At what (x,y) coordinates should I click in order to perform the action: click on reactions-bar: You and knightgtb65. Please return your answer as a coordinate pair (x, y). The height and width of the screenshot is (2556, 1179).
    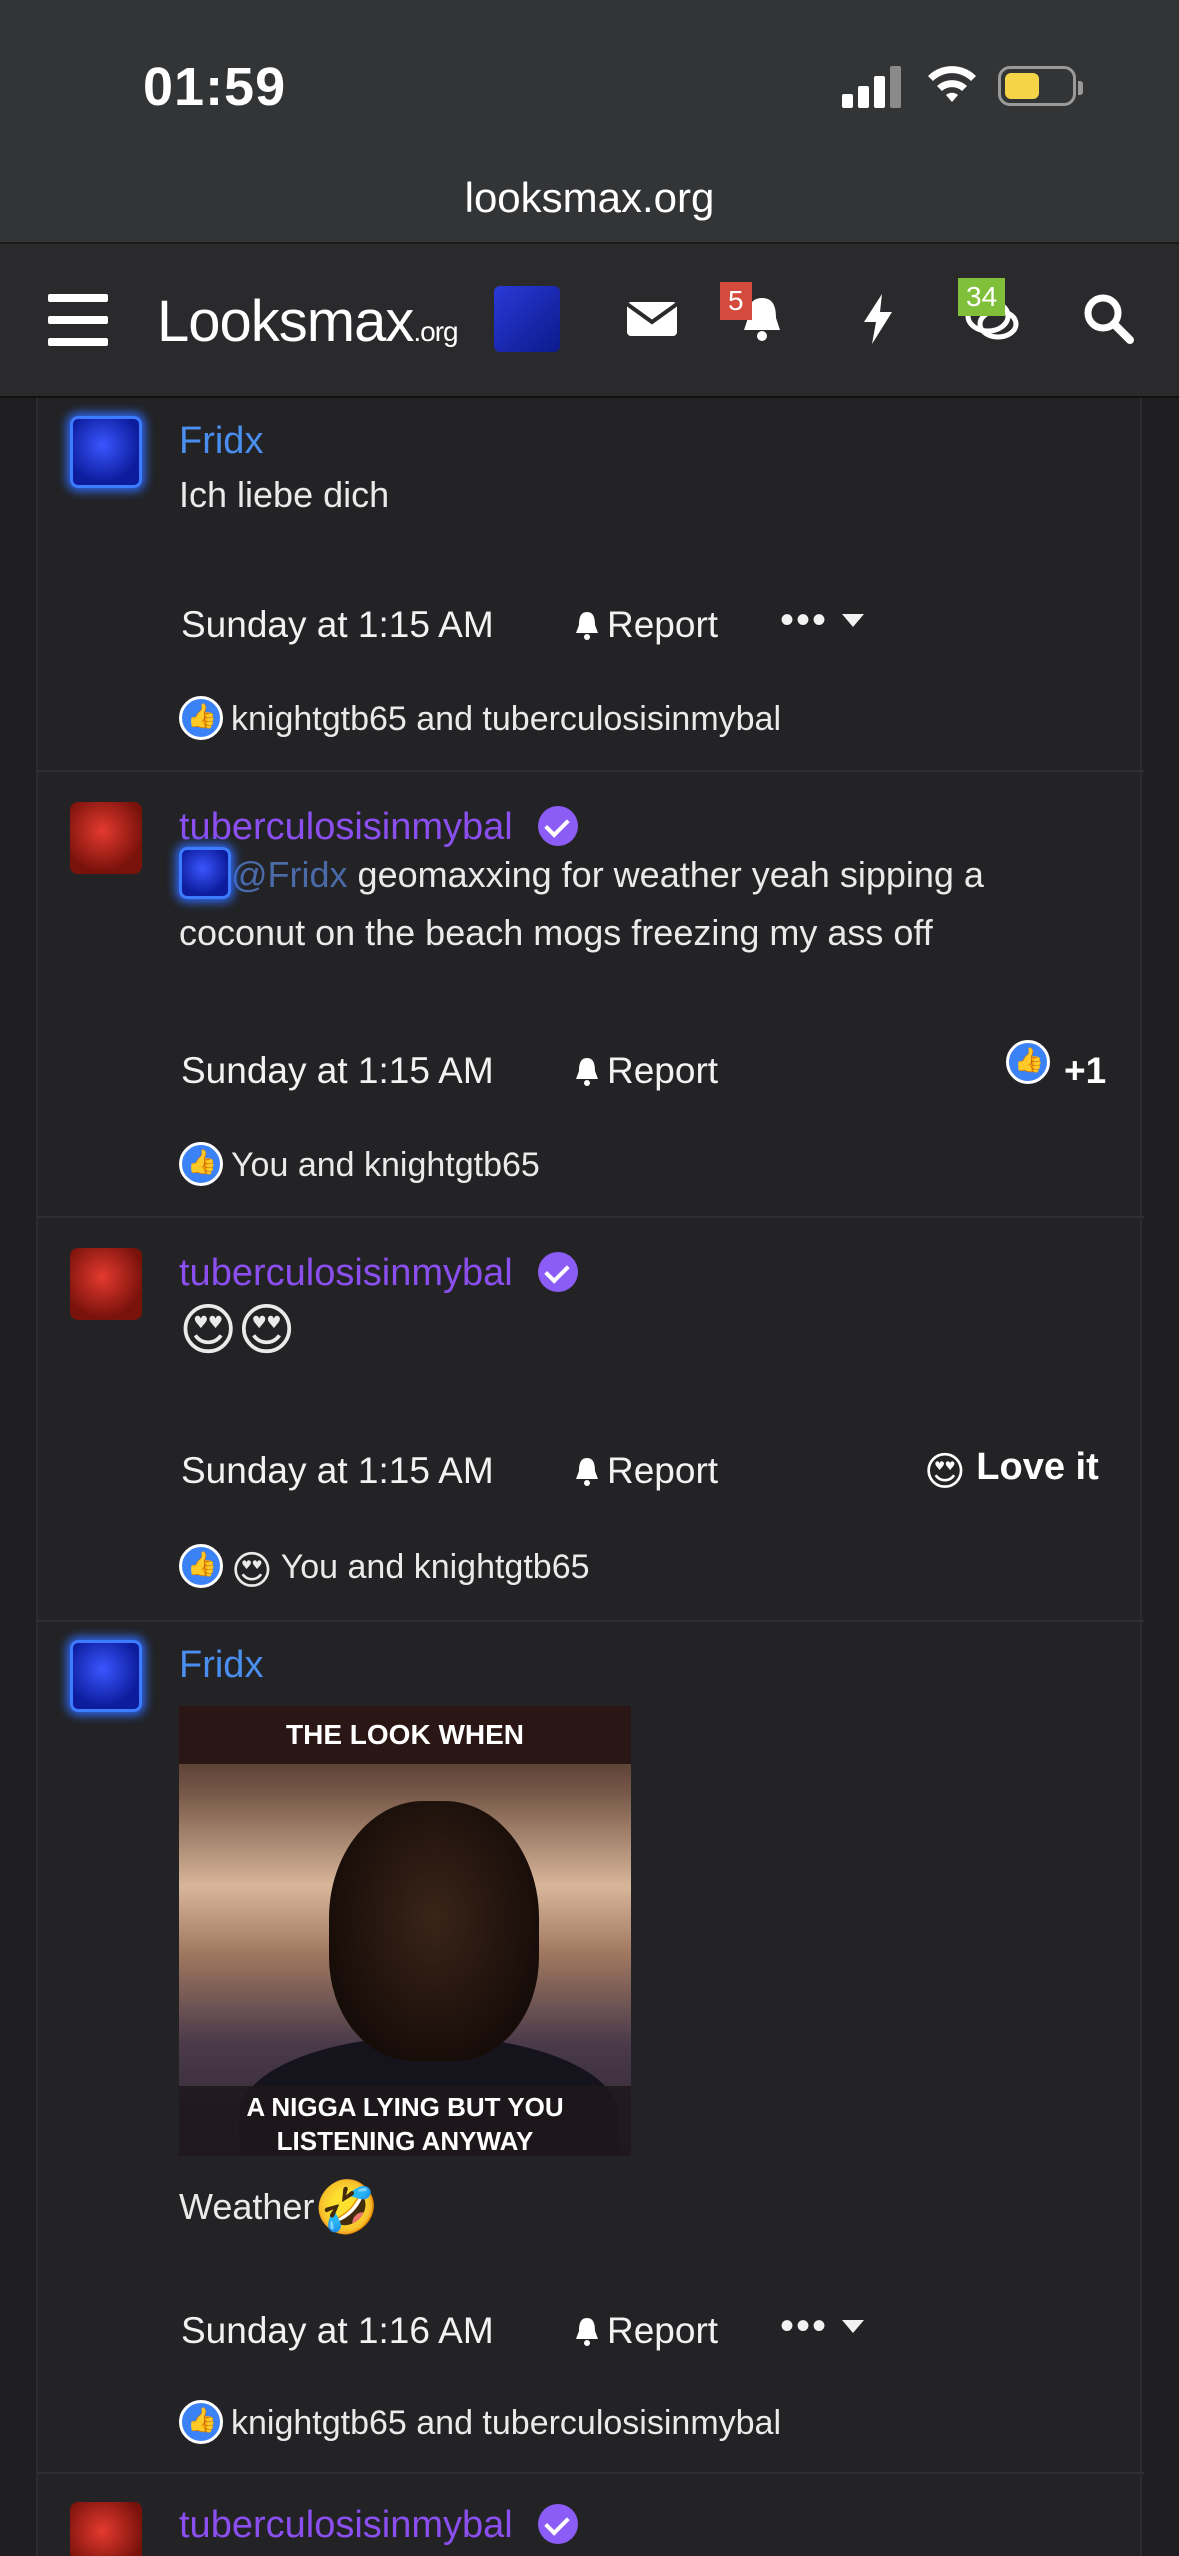
    Looking at the image, I should click on (359, 1164).